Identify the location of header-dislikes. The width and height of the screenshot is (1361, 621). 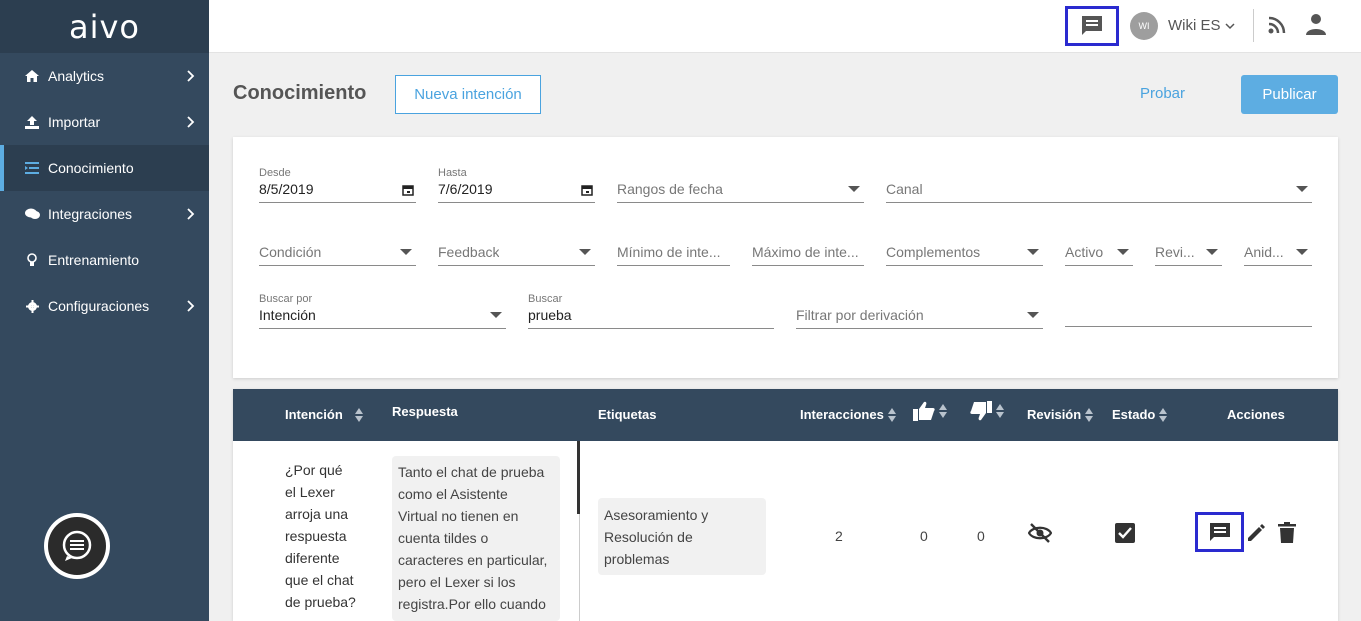
(987, 411).